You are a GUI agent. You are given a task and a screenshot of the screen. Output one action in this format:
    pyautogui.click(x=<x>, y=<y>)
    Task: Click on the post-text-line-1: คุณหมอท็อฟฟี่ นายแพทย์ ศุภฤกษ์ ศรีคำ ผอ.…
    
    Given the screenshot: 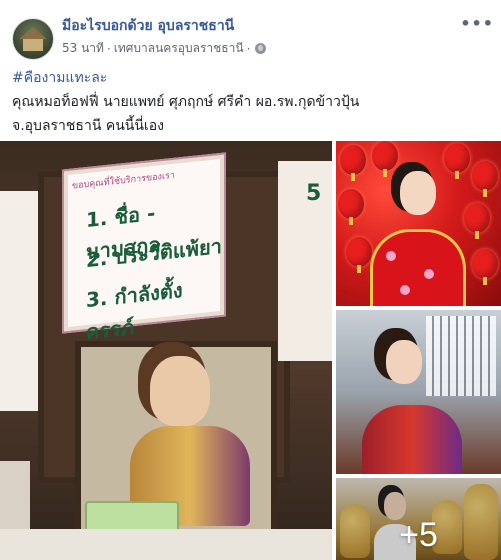 What is the action you would take?
    pyautogui.click(x=186, y=102)
    